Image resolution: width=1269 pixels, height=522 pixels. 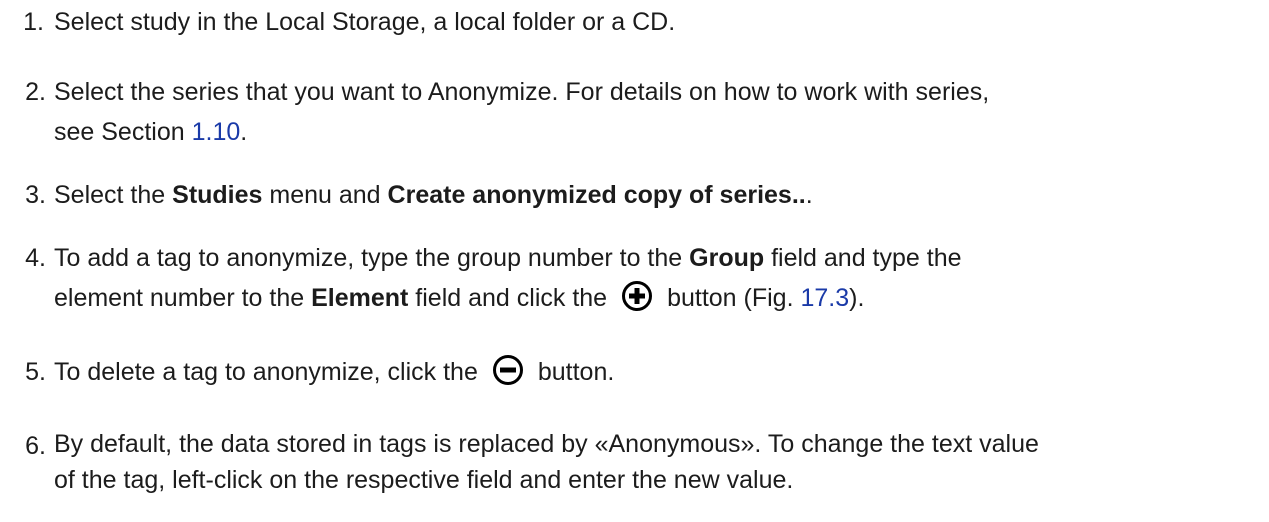 What do you see at coordinates (508, 298) in the screenshot?
I see `step-text-part: field and click the` at bounding box center [508, 298].